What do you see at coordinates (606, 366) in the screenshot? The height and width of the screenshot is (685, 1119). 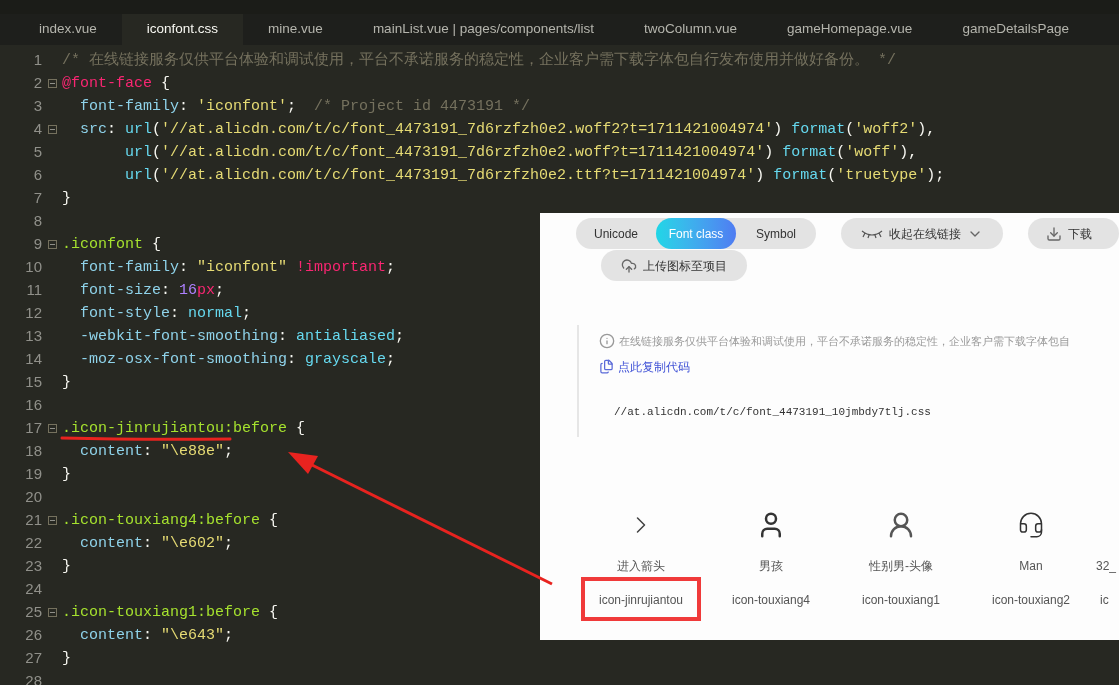 I see `copy-icon` at bounding box center [606, 366].